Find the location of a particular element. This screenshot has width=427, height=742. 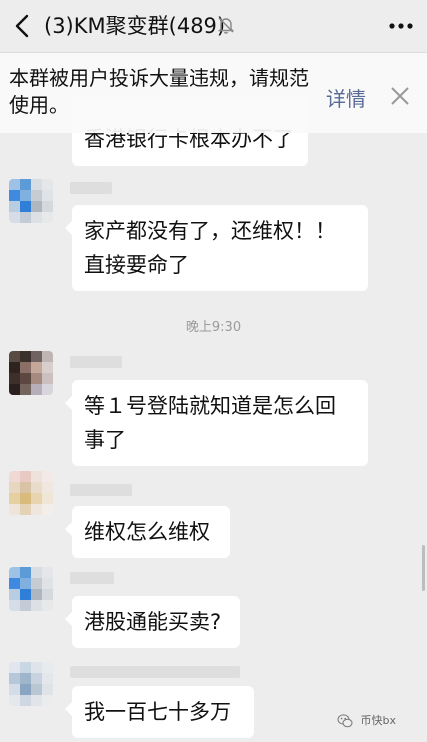

message-bubble: 维权怎么维权 is located at coordinates (147, 532).